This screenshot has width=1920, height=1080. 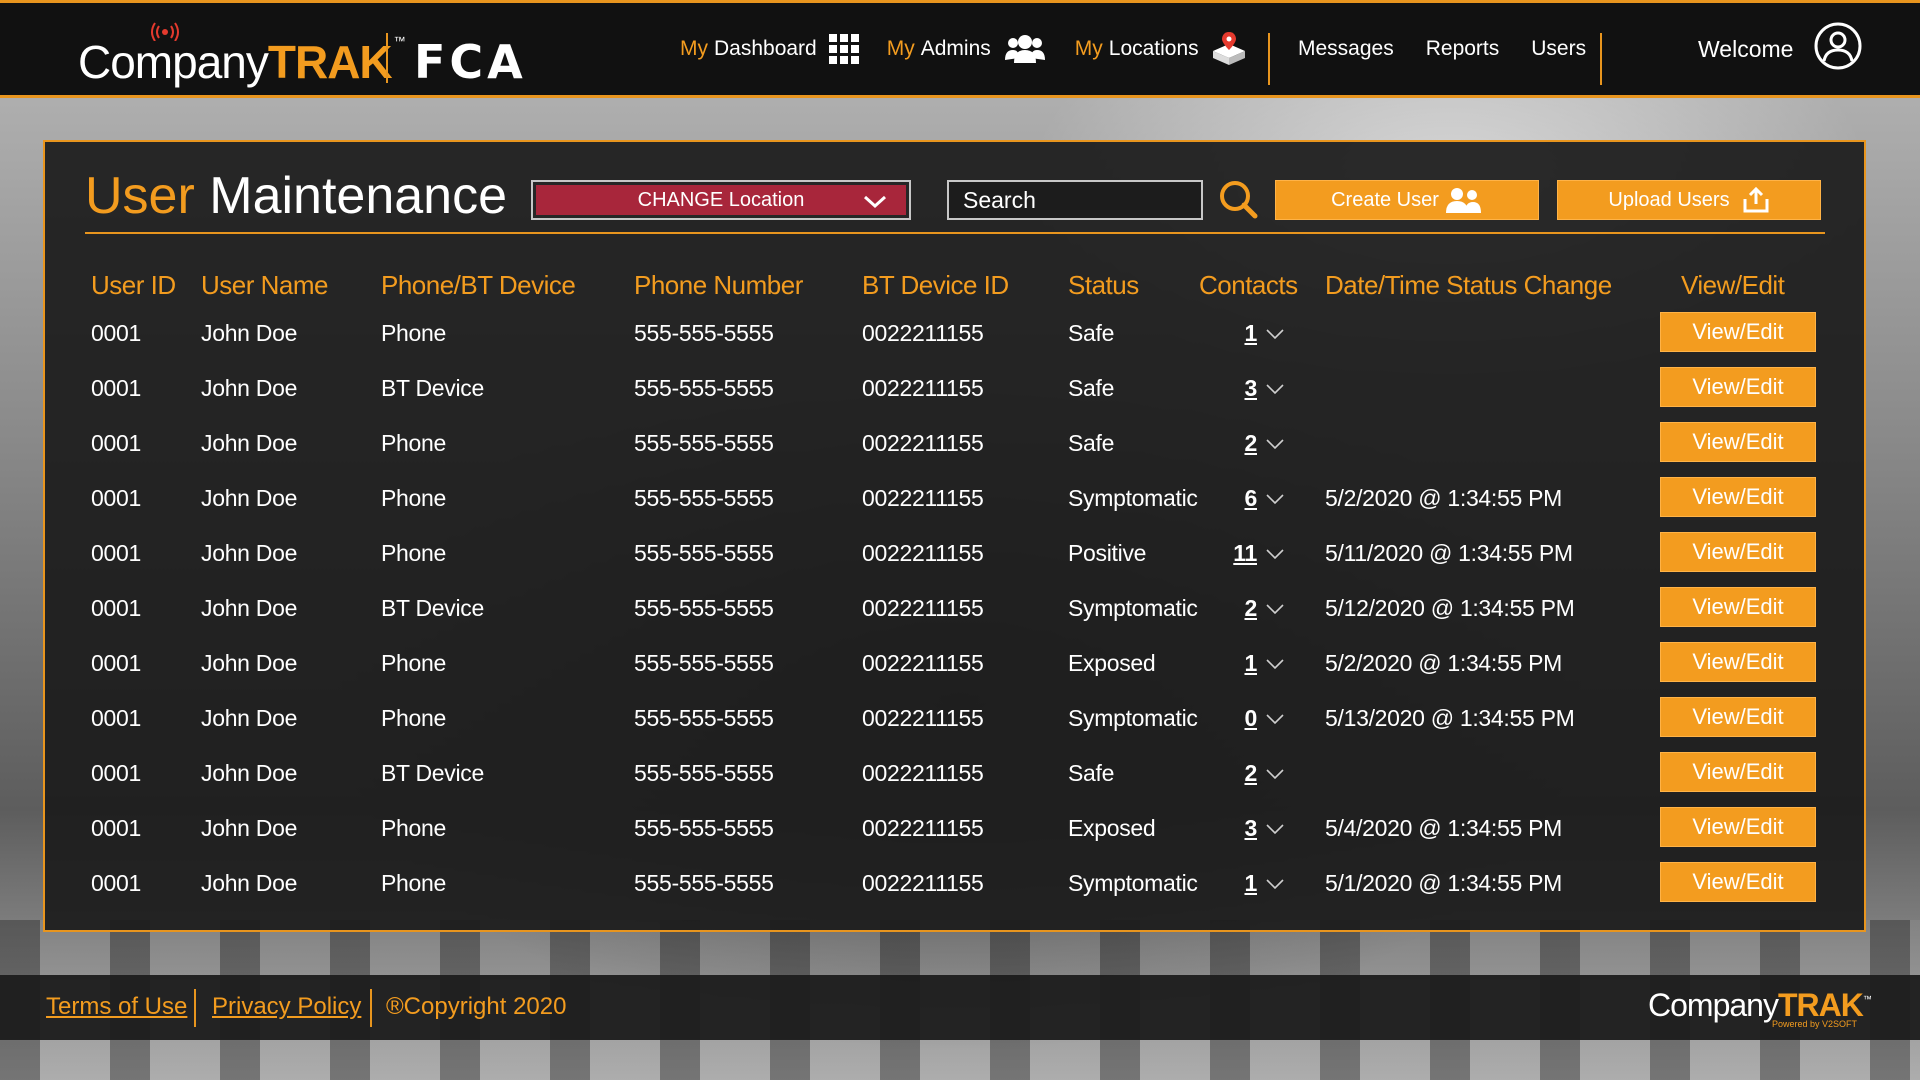 What do you see at coordinates (1463, 49) in the screenshot?
I see `nav-reports: Reports` at bounding box center [1463, 49].